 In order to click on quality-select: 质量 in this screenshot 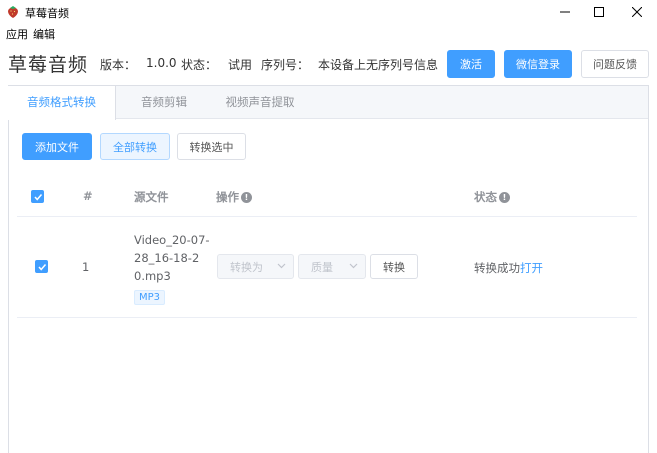, I will do `click(332, 266)`.